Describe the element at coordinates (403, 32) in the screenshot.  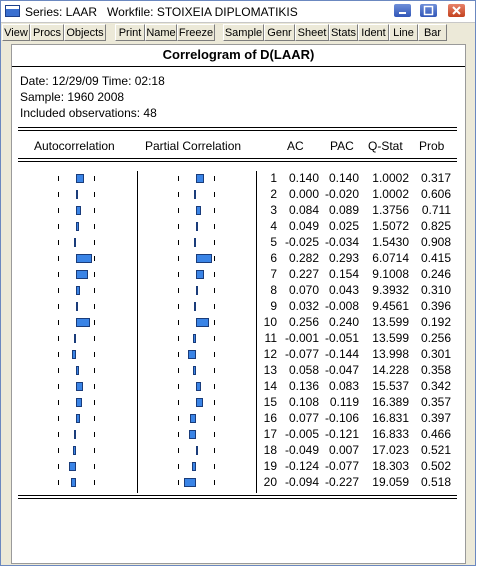
I see `toolbar-line-button: Line` at that location.